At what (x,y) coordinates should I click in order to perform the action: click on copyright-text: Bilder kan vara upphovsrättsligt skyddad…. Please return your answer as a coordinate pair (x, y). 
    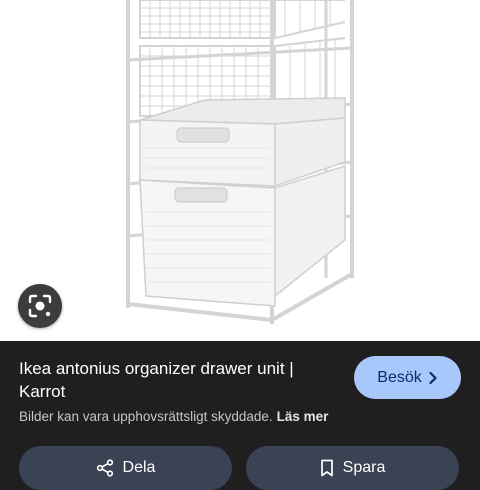
    Looking at the image, I should click on (146, 416).